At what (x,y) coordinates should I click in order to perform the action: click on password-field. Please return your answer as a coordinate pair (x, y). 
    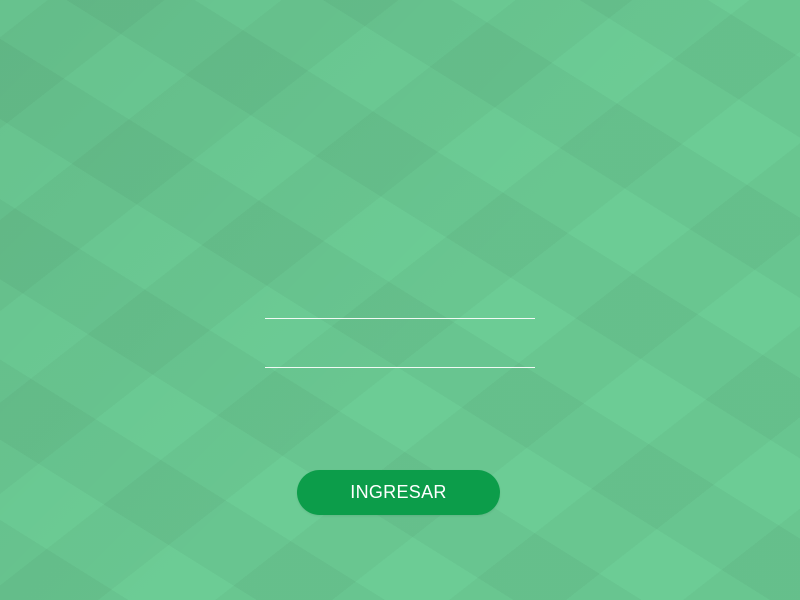
    Looking at the image, I should click on (400, 350).